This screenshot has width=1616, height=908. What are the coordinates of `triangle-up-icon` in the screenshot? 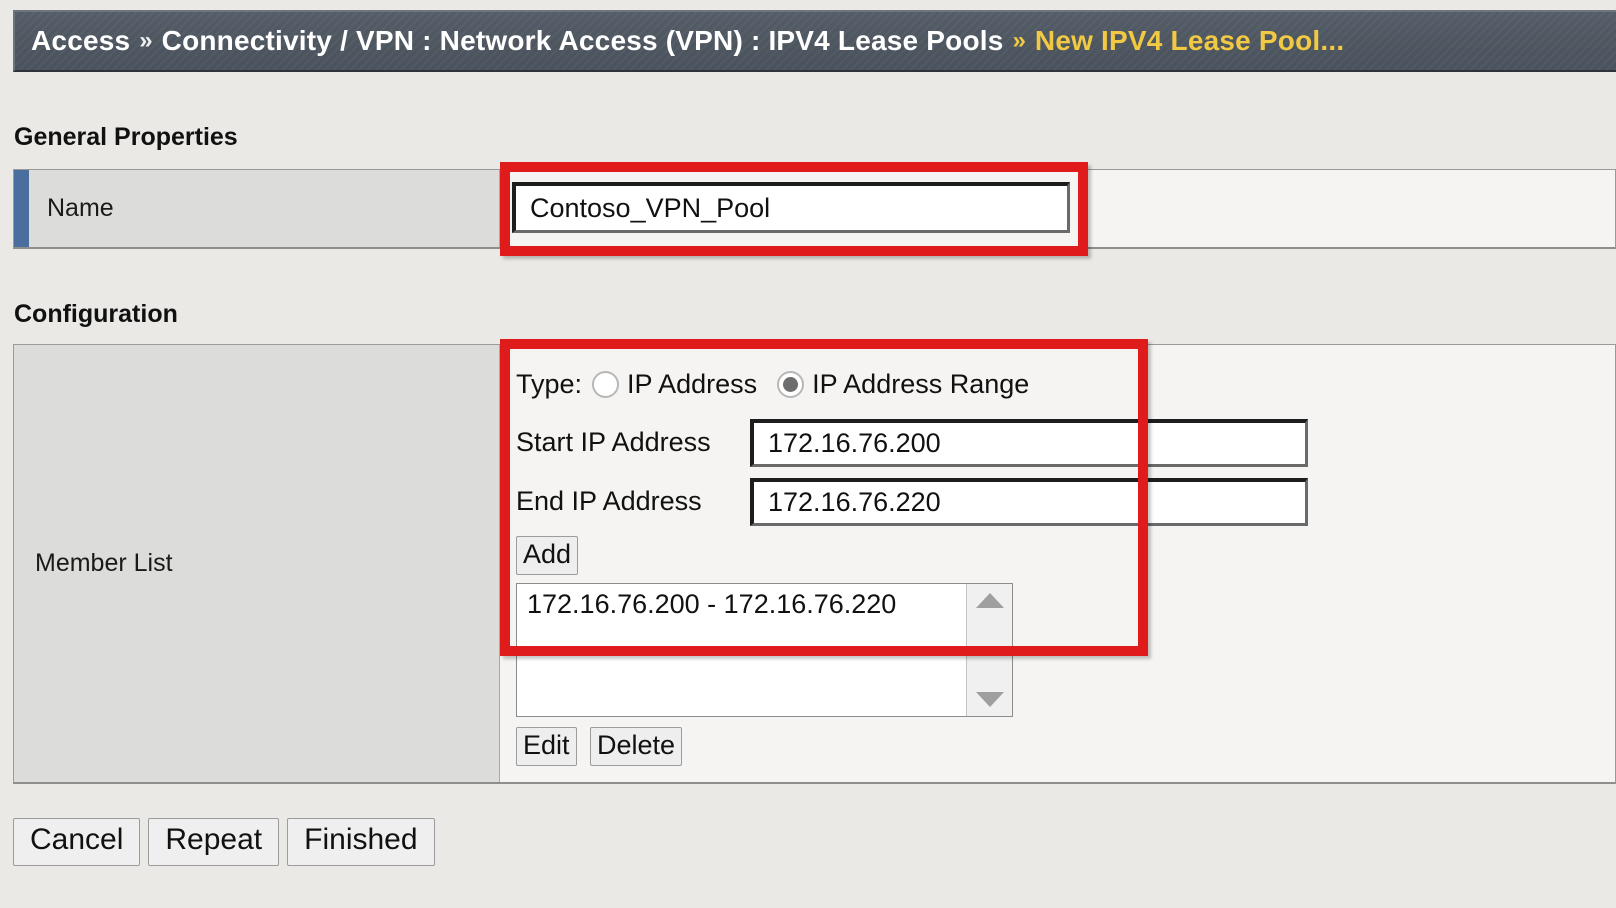 It's located at (989, 600).